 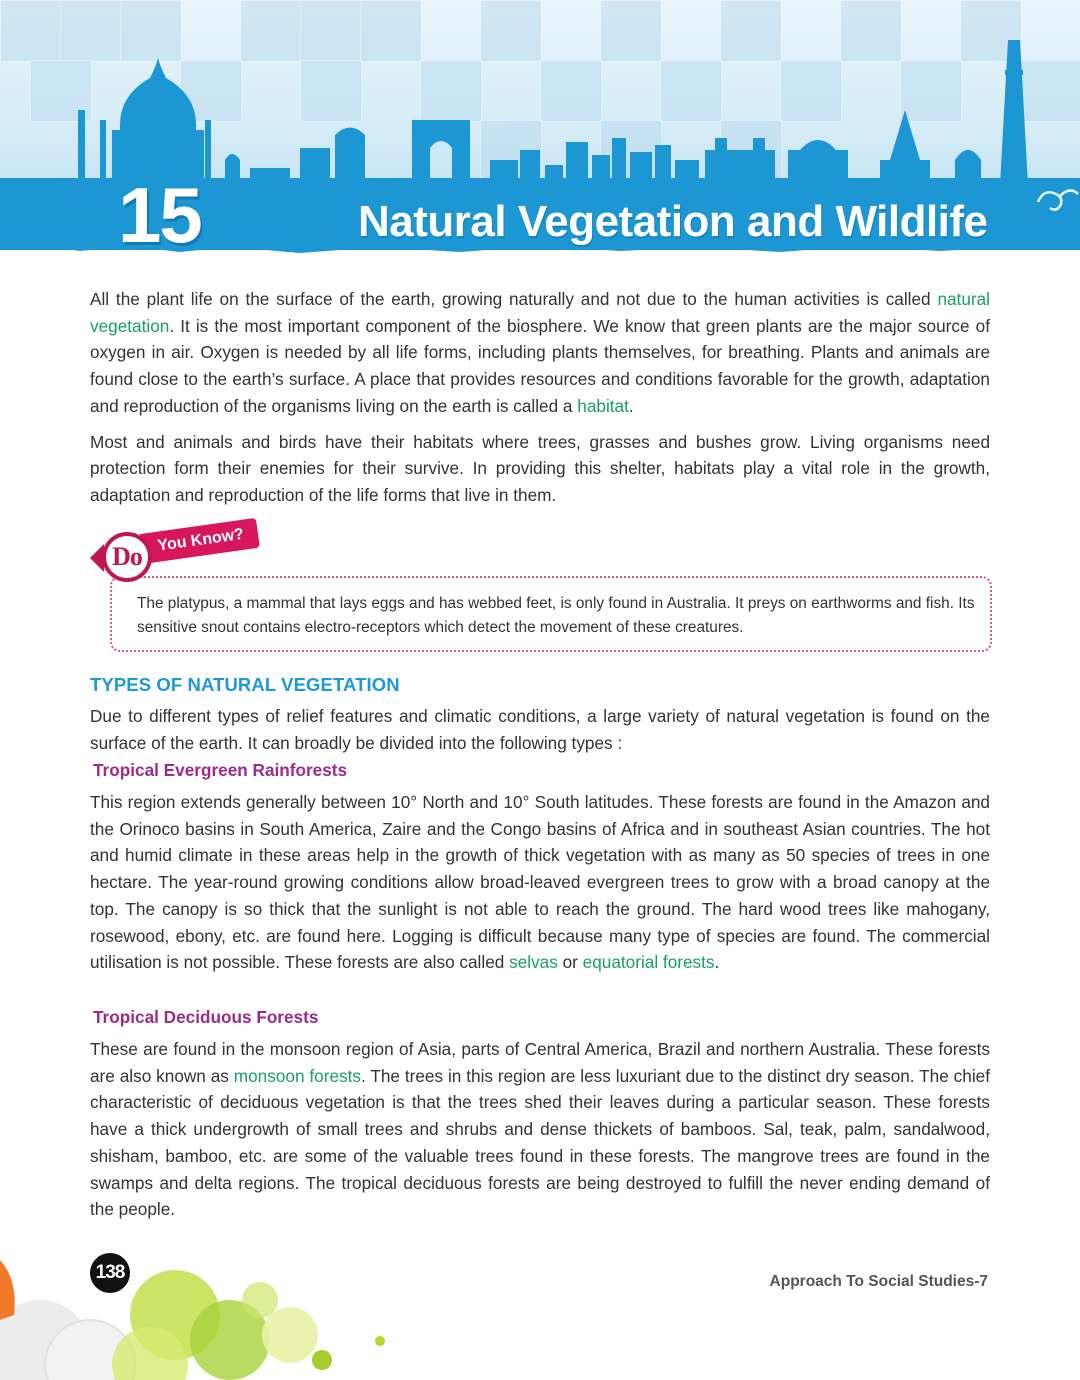 I want to click on term-equatorial-forests: equatorial forests, so click(x=648, y=962).